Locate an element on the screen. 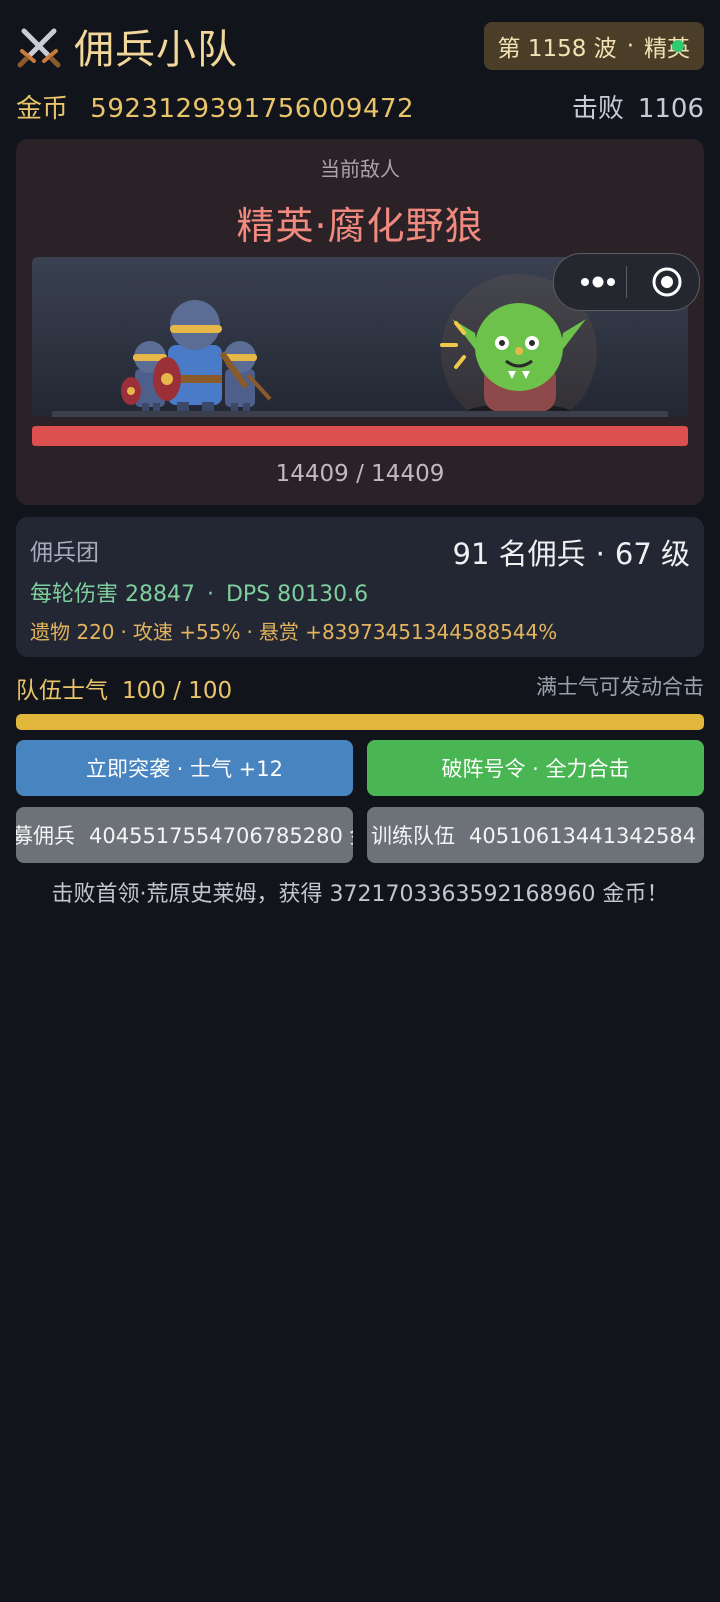 This screenshot has width=720, height=1602. wave-number: 第 1158 波 is located at coordinates (557, 49).